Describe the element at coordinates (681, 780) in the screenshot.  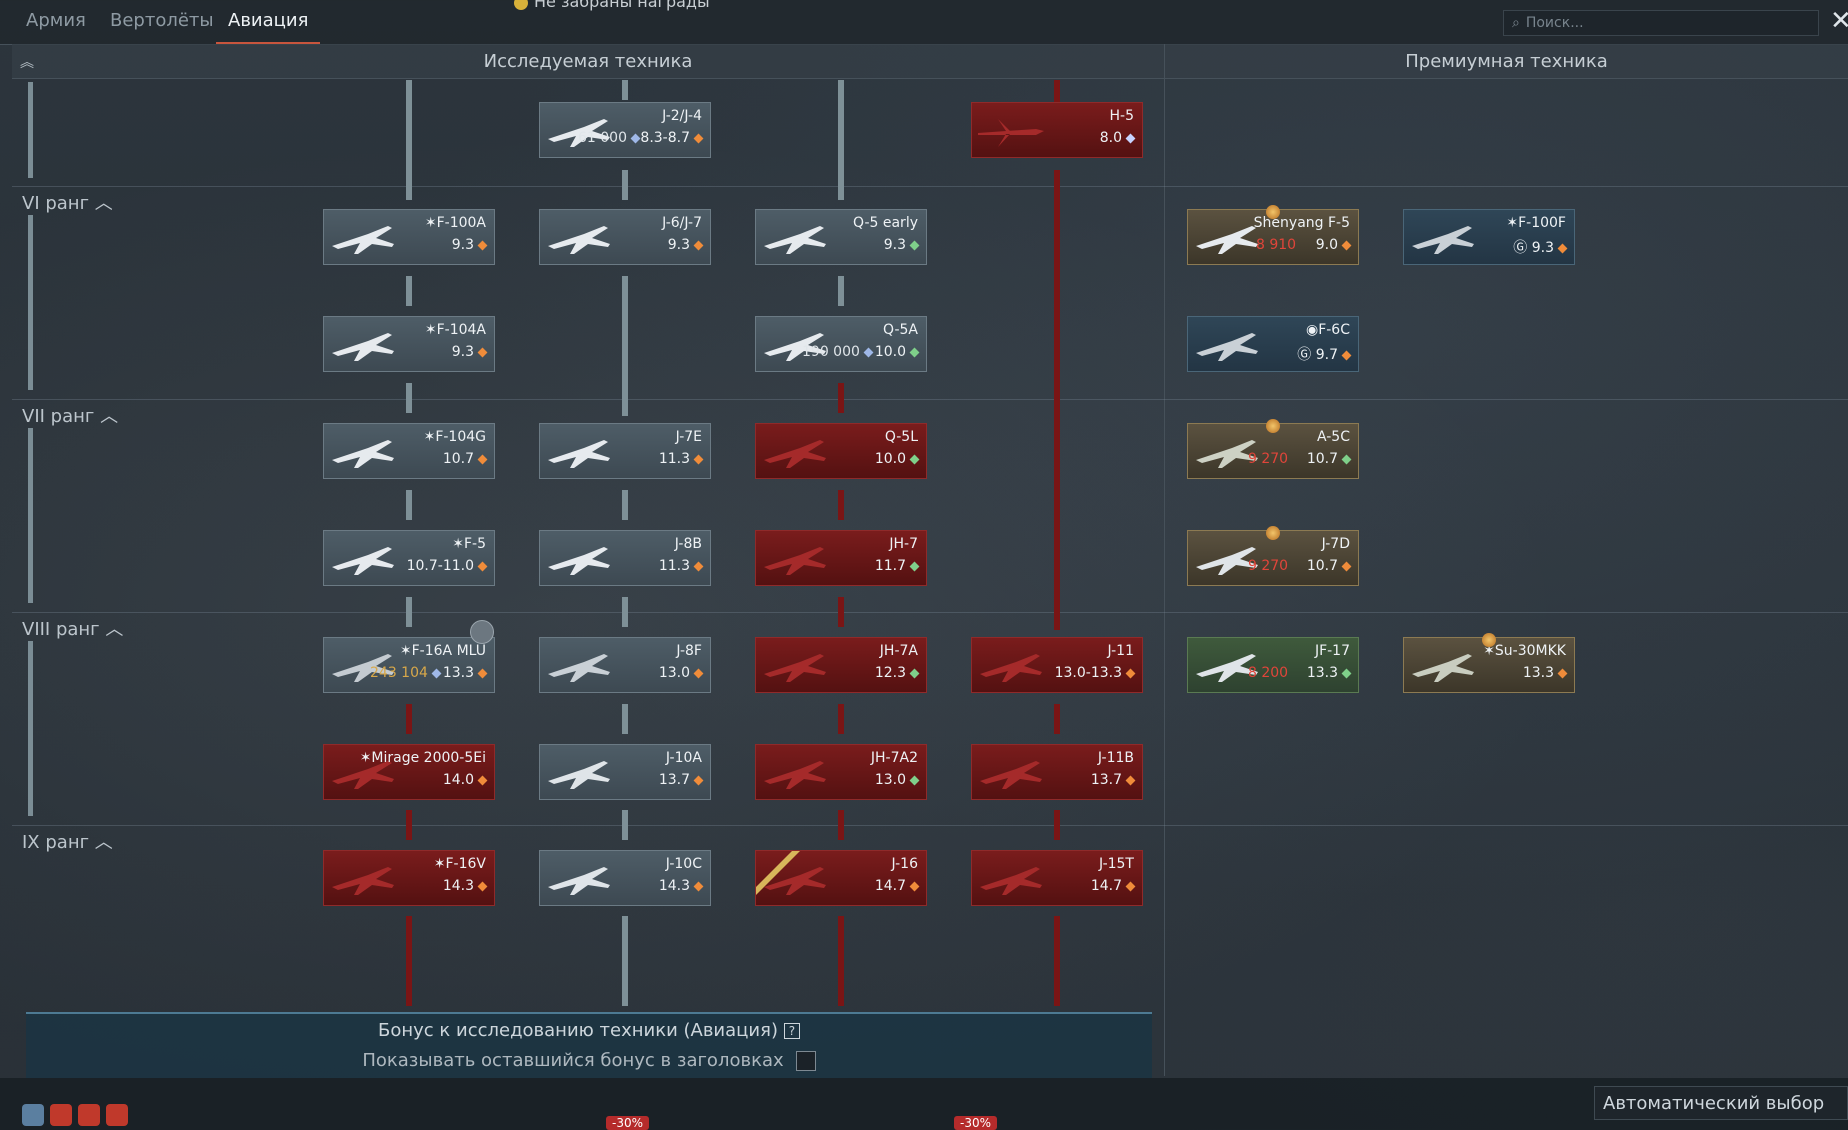
I see `battle-rating: 13.7` at that location.